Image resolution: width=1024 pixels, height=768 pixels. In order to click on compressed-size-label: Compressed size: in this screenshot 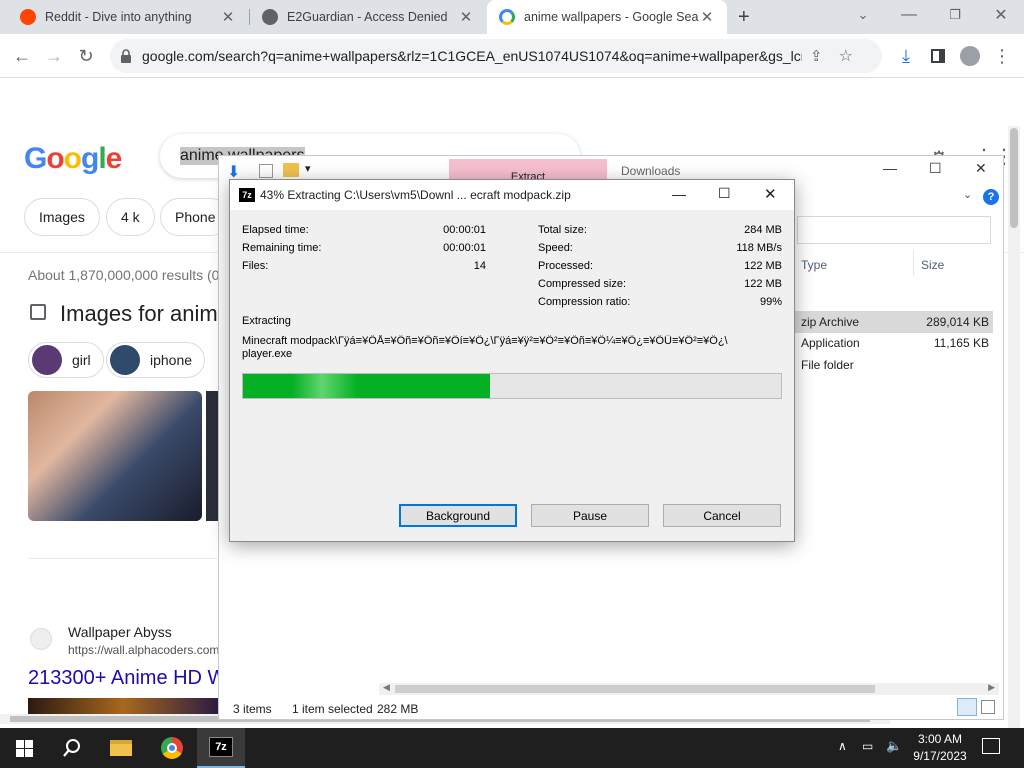, I will do `click(582, 284)`.